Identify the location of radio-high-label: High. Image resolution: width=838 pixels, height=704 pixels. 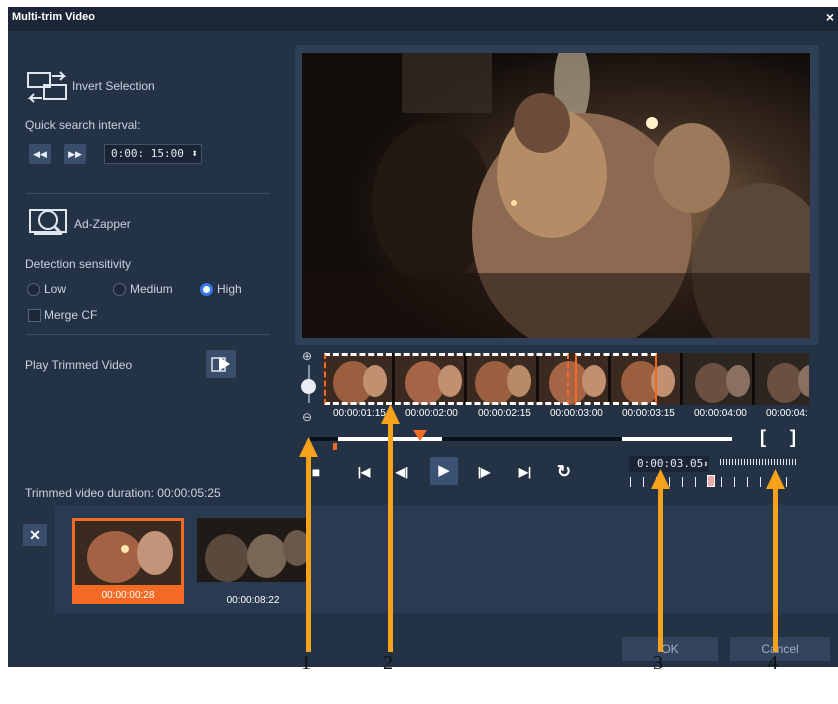
(229, 289).